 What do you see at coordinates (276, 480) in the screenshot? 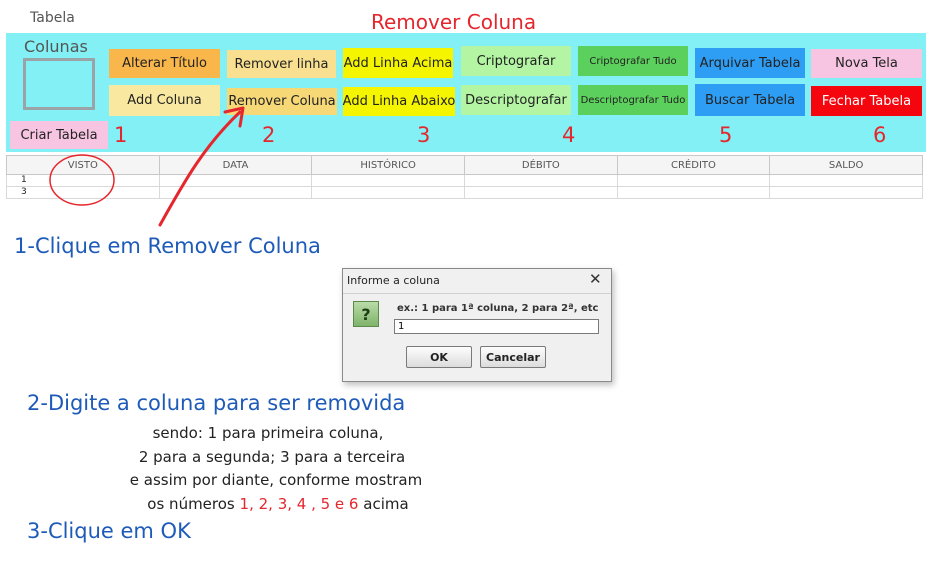
I see `instruction-detail-line-3: e assim por diante, conforme mostram` at bounding box center [276, 480].